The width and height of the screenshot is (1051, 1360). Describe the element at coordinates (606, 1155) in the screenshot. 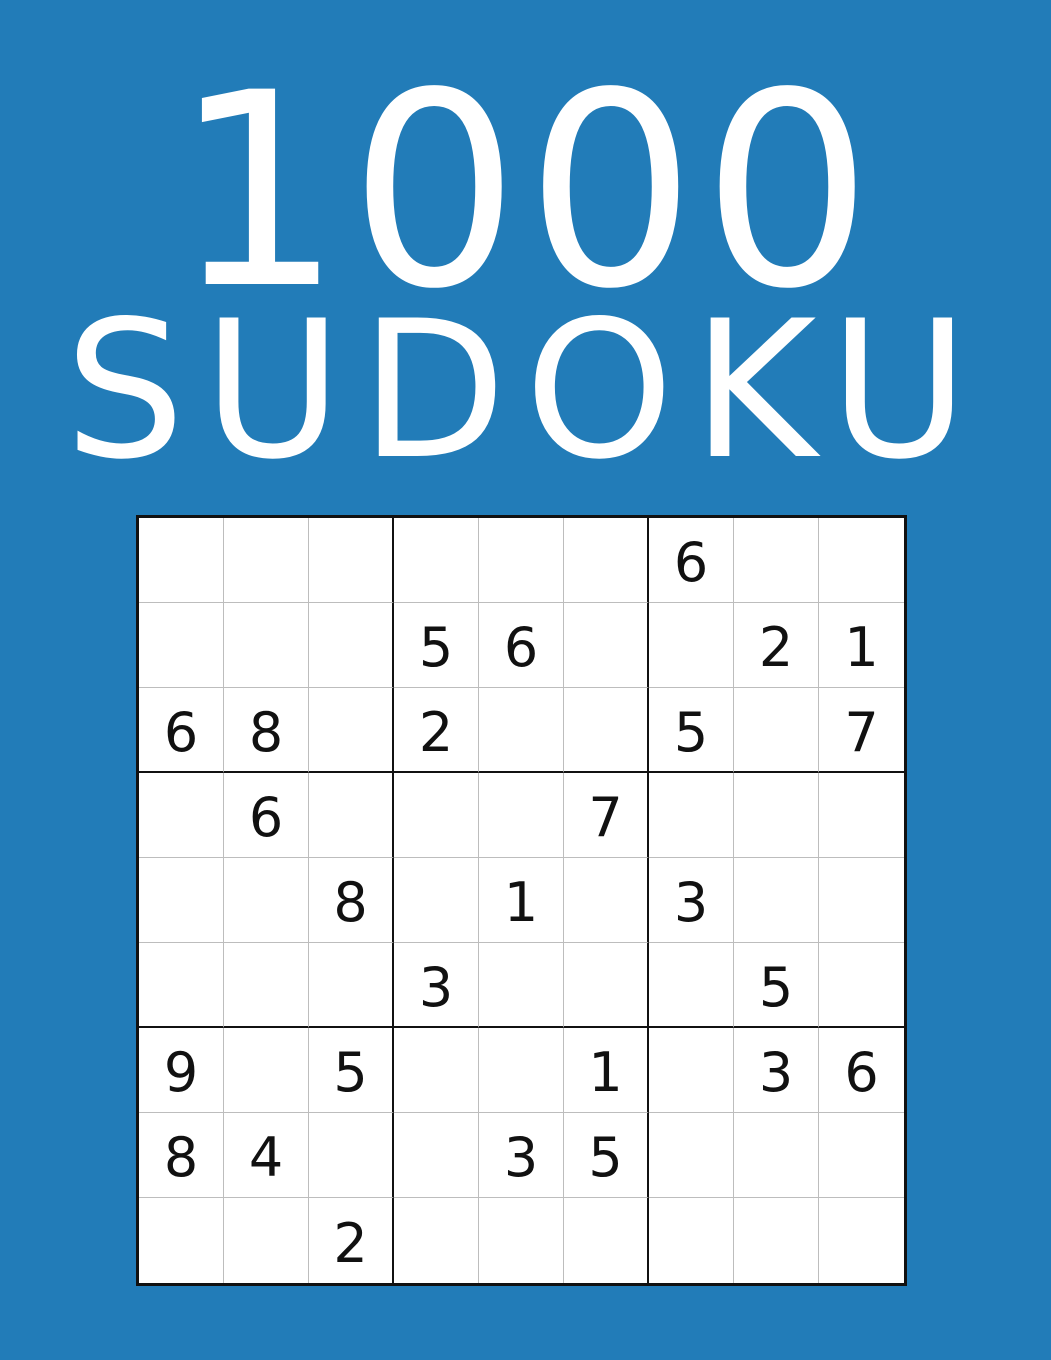

I see `sudoku-cell-r8-c6: 5` at that location.